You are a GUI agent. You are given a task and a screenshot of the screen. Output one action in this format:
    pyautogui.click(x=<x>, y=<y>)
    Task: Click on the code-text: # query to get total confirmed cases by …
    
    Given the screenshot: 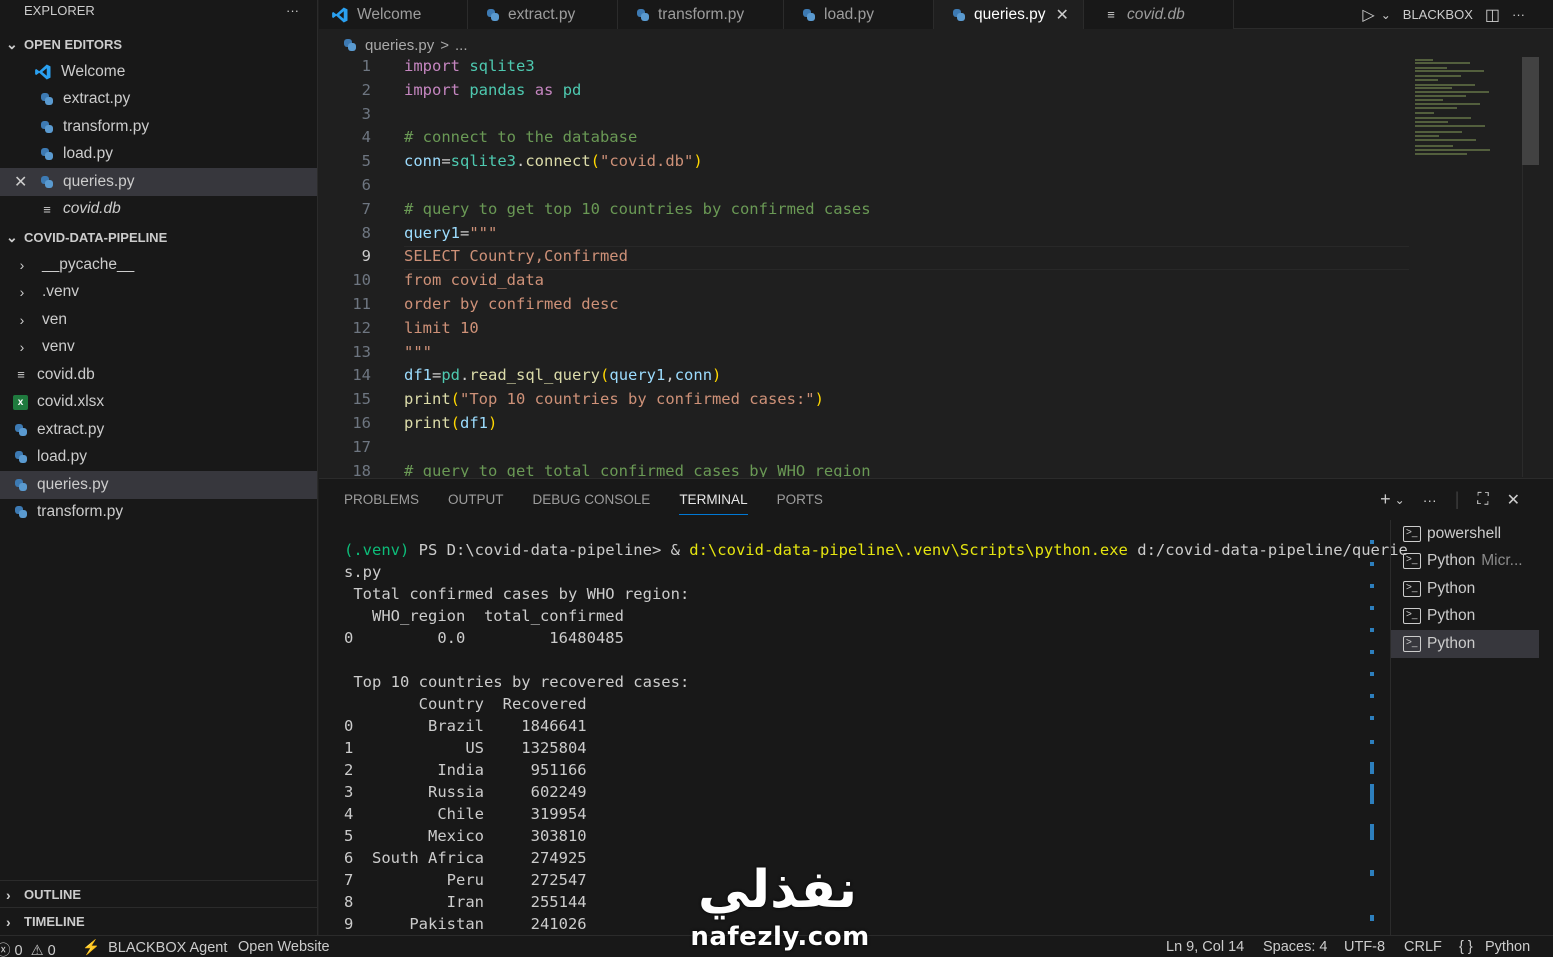 What is the action you would take?
    pyautogui.click(x=637, y=469)
    